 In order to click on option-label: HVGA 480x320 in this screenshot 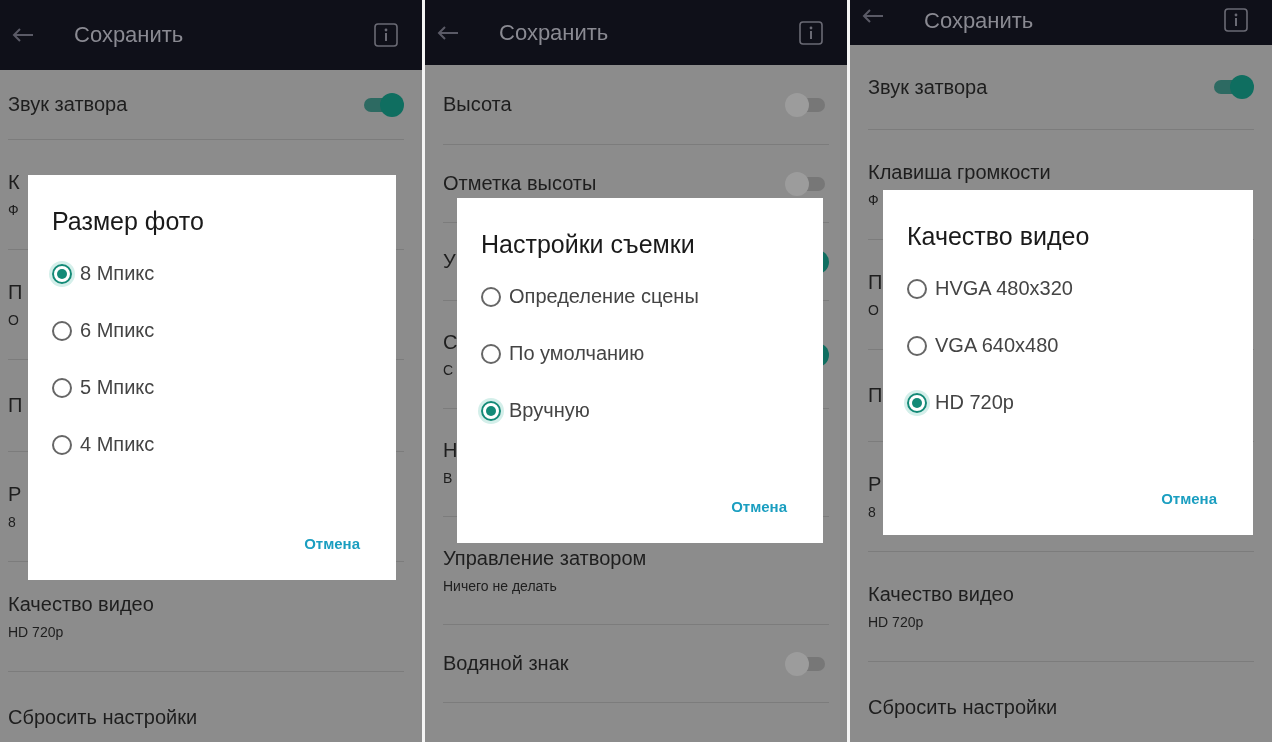, I will do `click(1004, 288)`.